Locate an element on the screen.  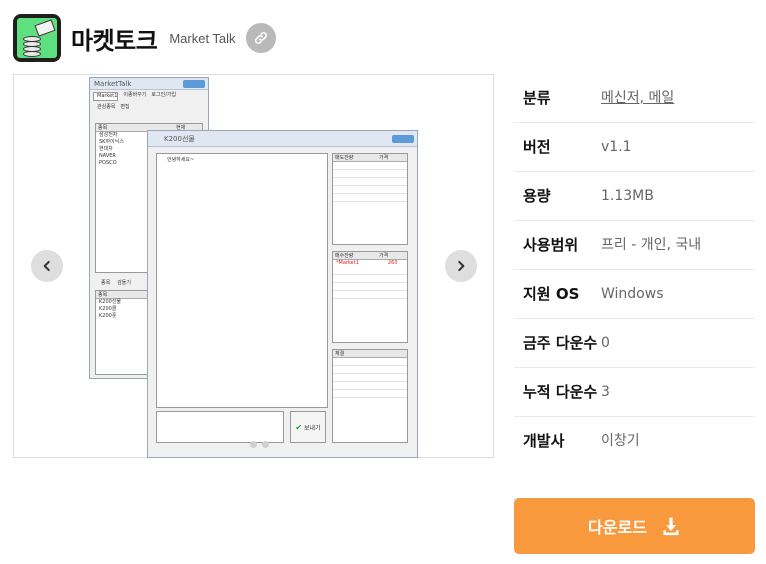
info-row-category: 분류 메신저, 메일 is located at coordinates (634, 98).